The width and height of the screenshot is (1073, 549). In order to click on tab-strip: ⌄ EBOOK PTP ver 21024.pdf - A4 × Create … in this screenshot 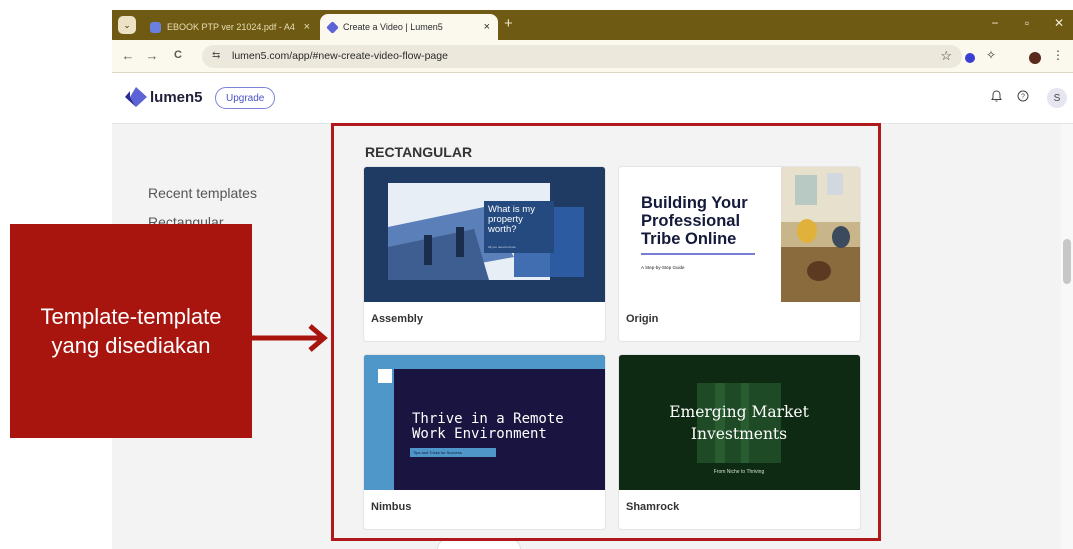, I will do `click(592, 25)`.